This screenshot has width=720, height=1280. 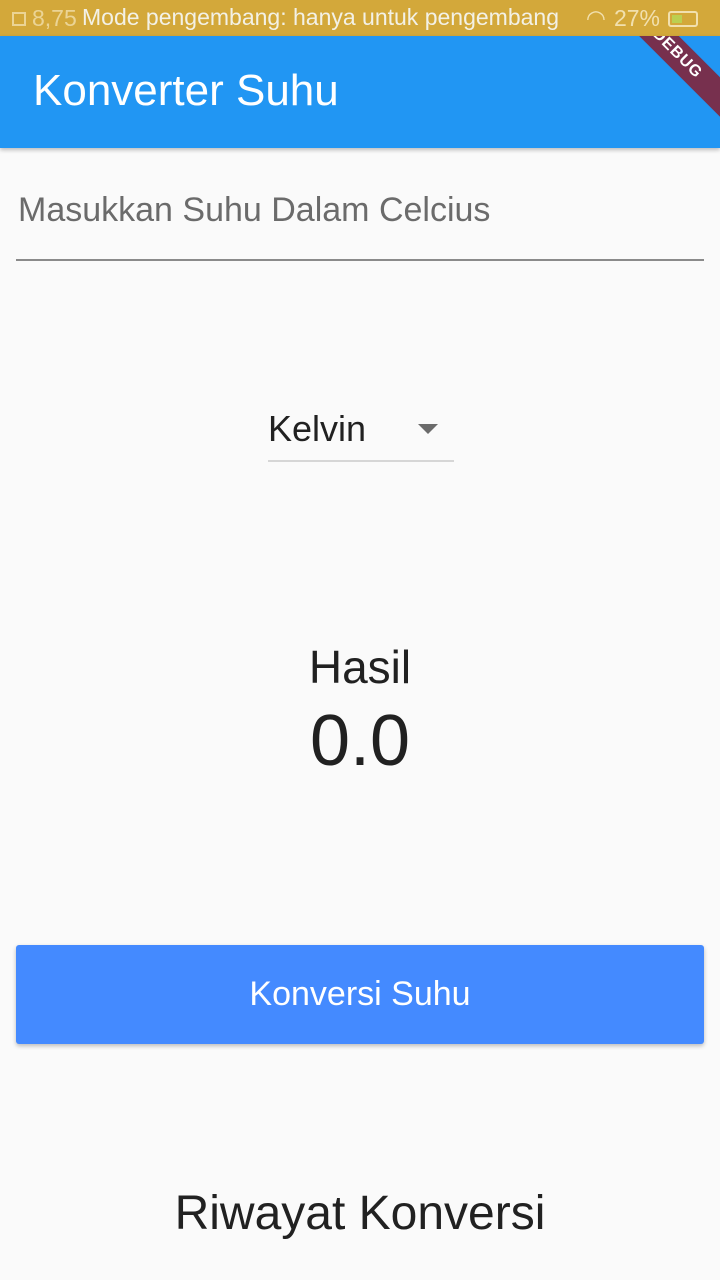 I want to click on unit-dropdown: Kelvin, so click(x=361, y=431).